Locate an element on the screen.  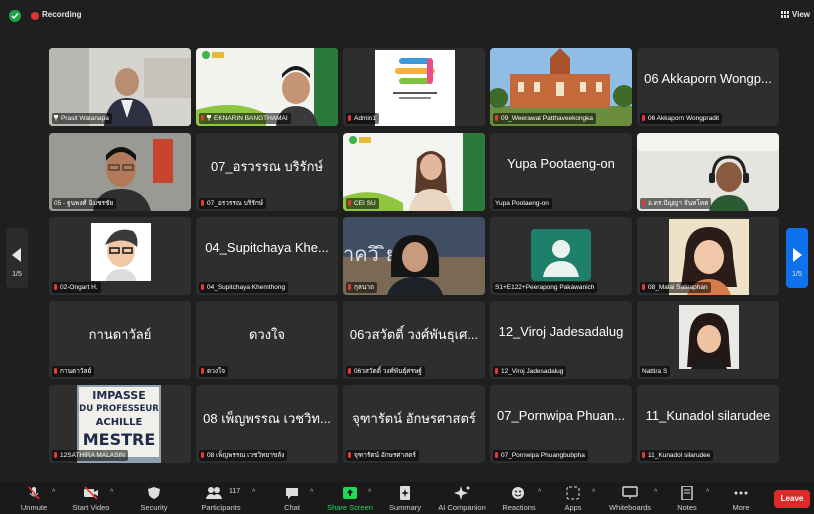
video-tile: Admin1 is located at coordinates (414, 87).